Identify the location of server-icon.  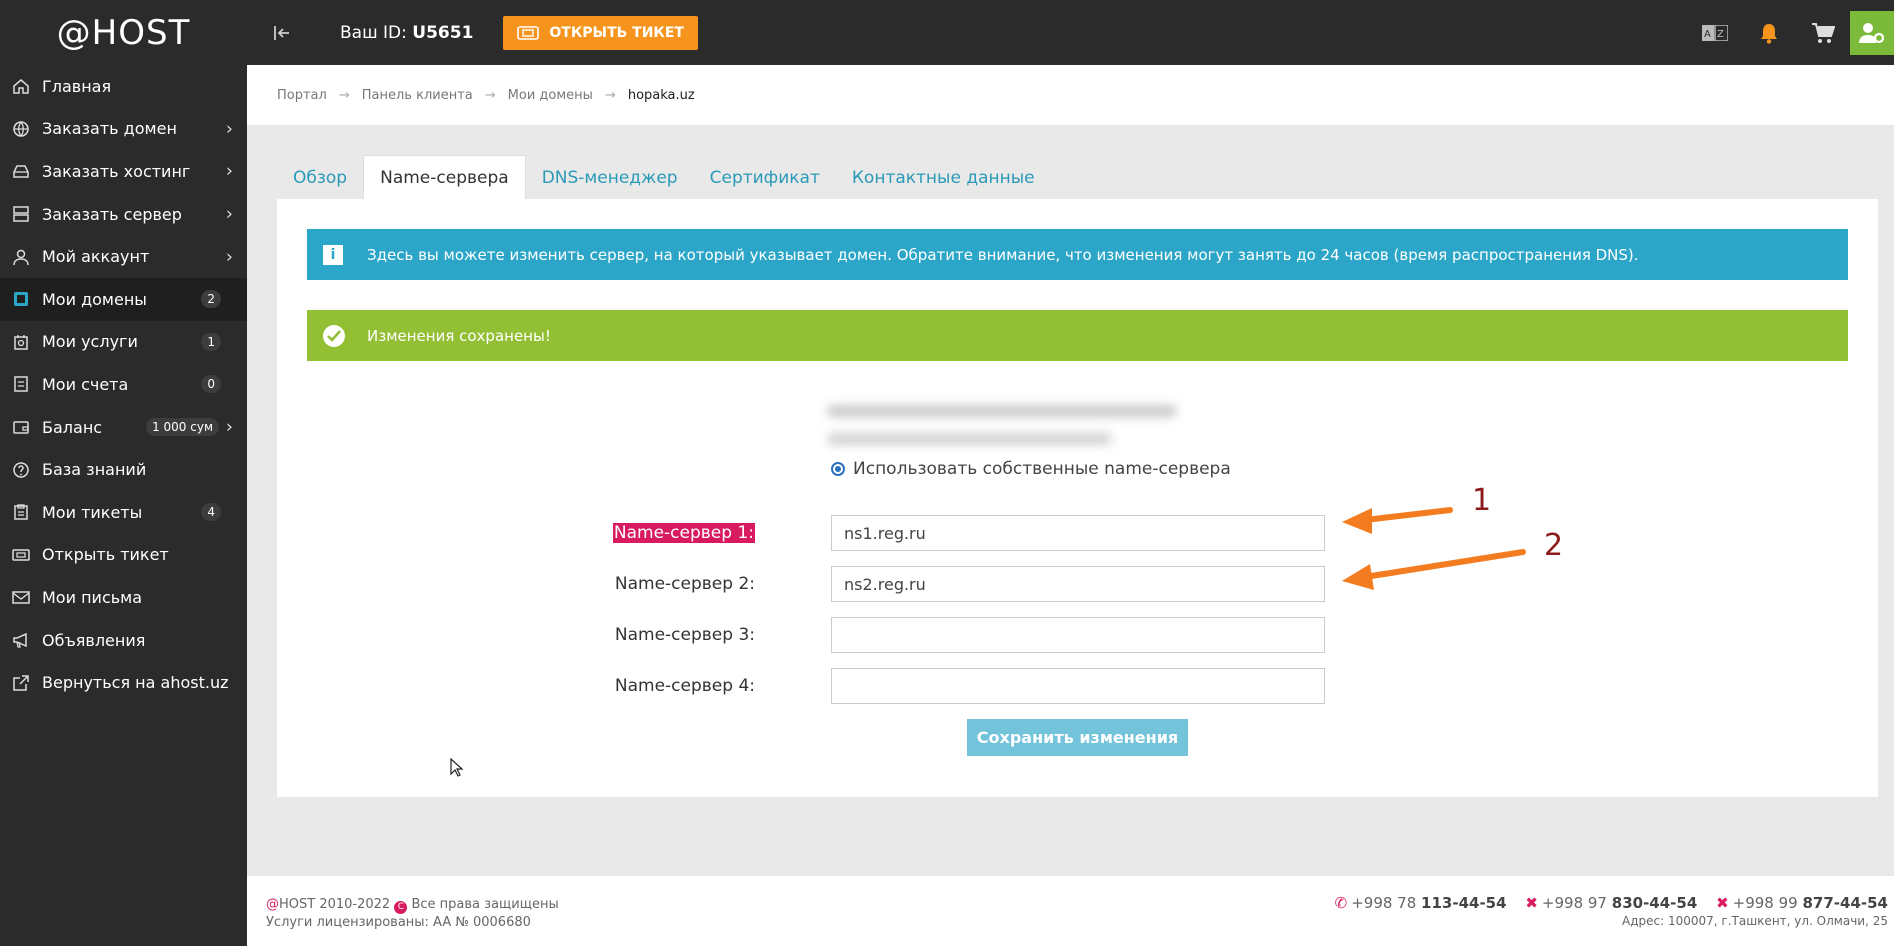
(21, 214).